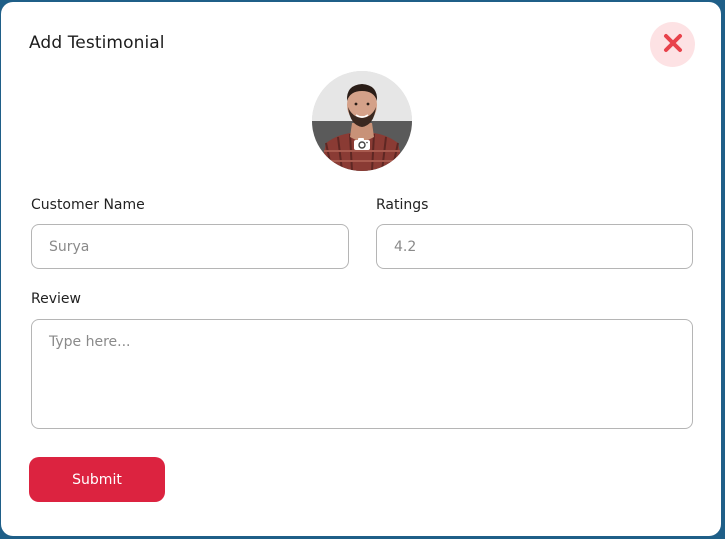  What do you see at coordinates (97, 43) in the screenshot?
I see `modal-title: Add Testimonial` at bounding box center [97, 43].